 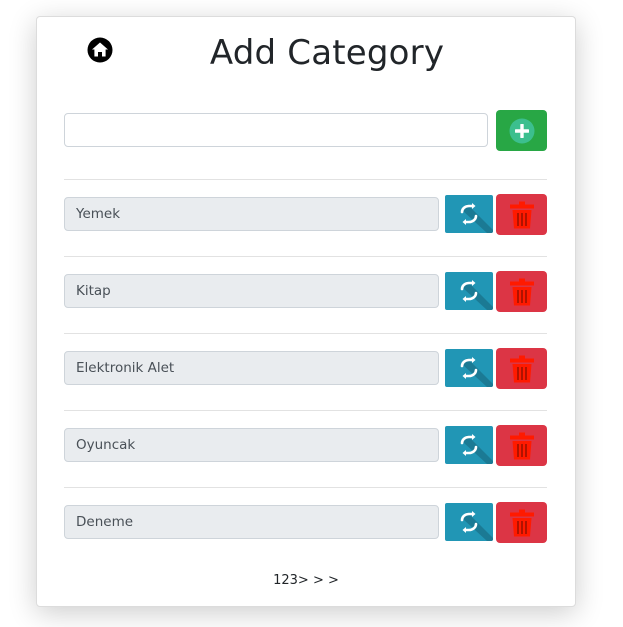 I want to click on page-next-link: >, so click(x=303, y=580).